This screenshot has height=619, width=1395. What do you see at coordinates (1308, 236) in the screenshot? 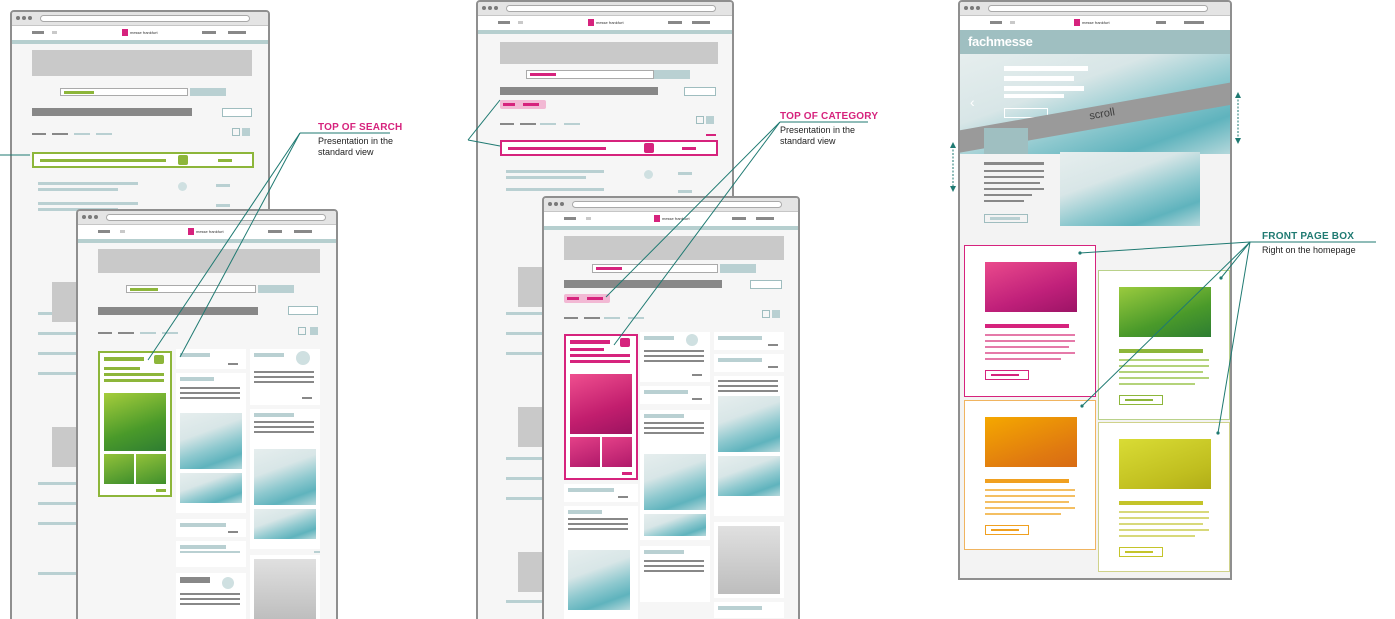
I see `front-page-box-title: FRONT PAGE BOX` at bounding box center [1308, 236].